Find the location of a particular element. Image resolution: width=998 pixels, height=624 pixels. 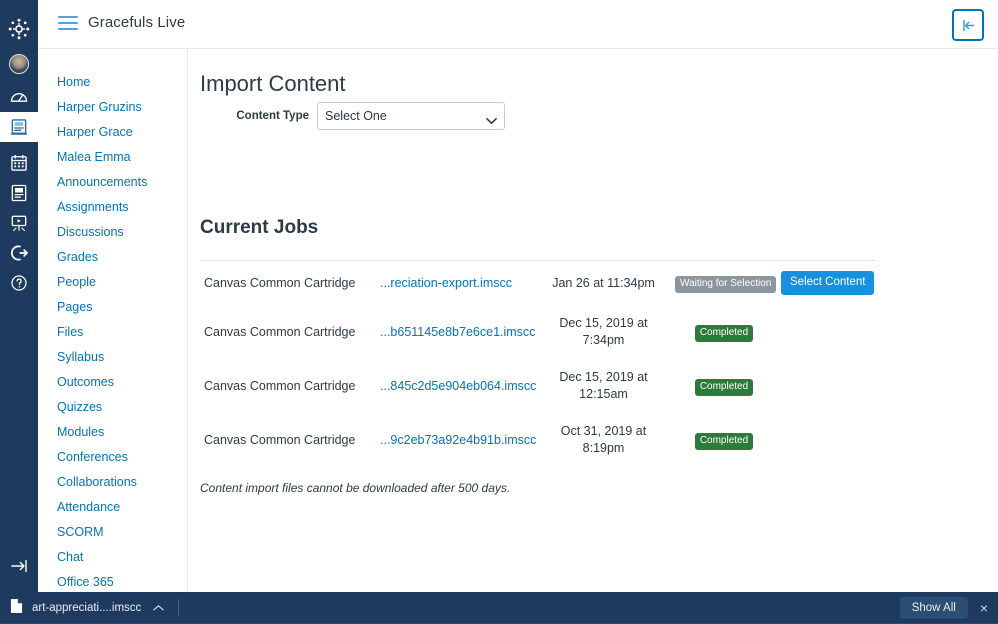

sidebar-item-grades: Grades is located at coordinates (112, 257).